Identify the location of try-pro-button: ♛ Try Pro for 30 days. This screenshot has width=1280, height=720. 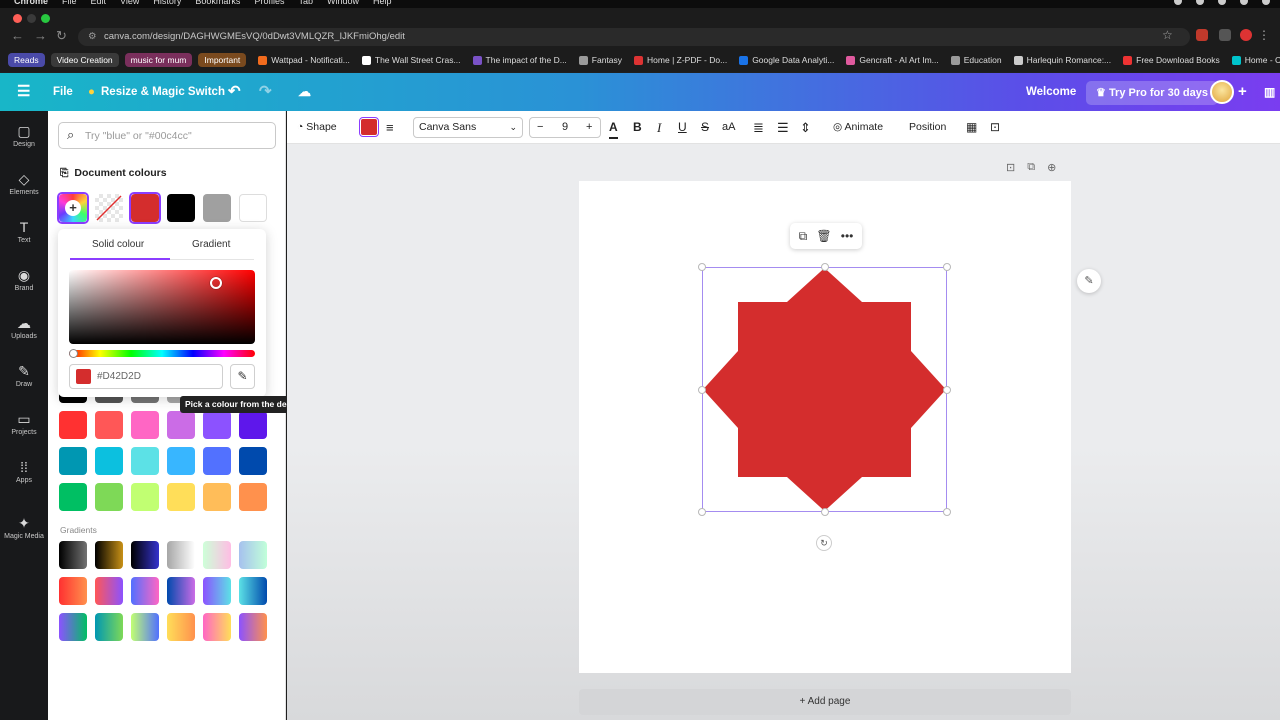
(1152, 93).